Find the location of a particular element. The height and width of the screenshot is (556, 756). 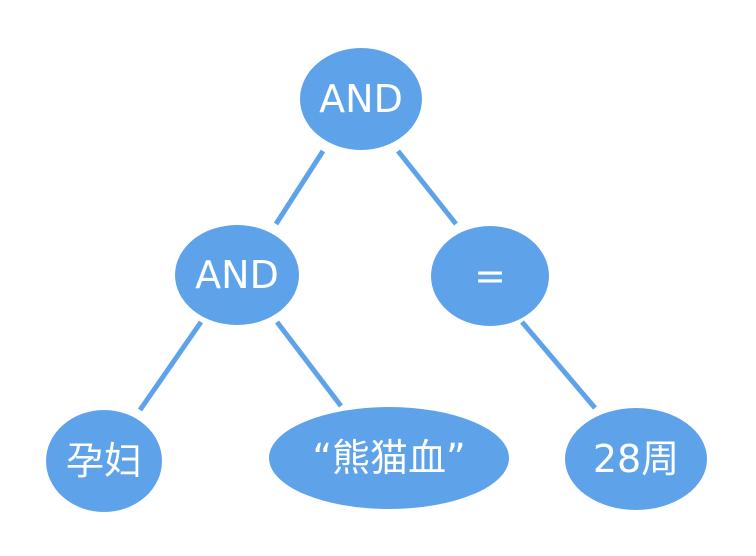

edge-left-and-panda-blood is located at coordinates (309, 364).